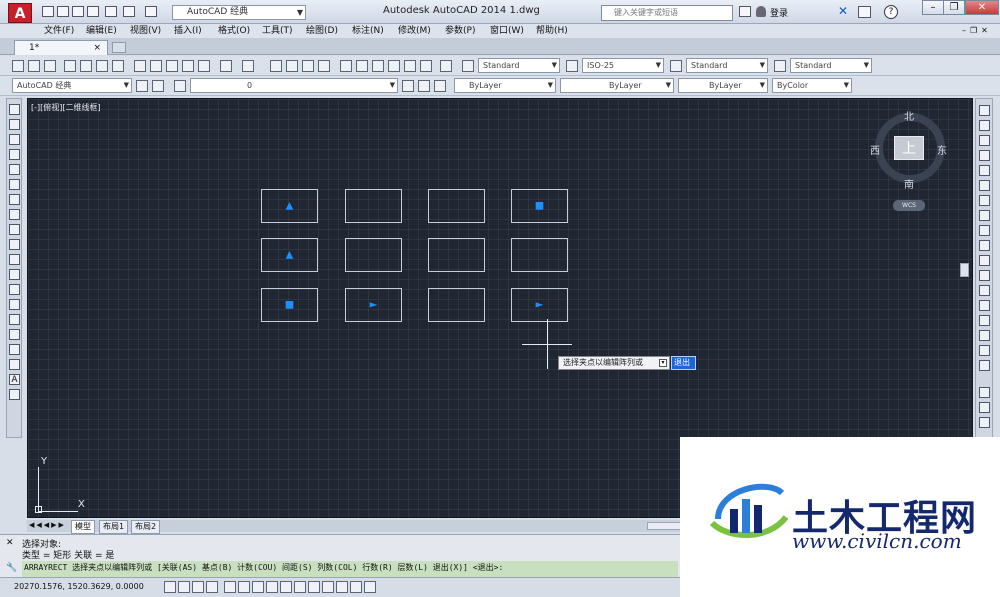 This screenshot has width=1000, height=597. Describe the element at coordinates (984, 110) in the screenshot. I see `erase-icon` at that location.